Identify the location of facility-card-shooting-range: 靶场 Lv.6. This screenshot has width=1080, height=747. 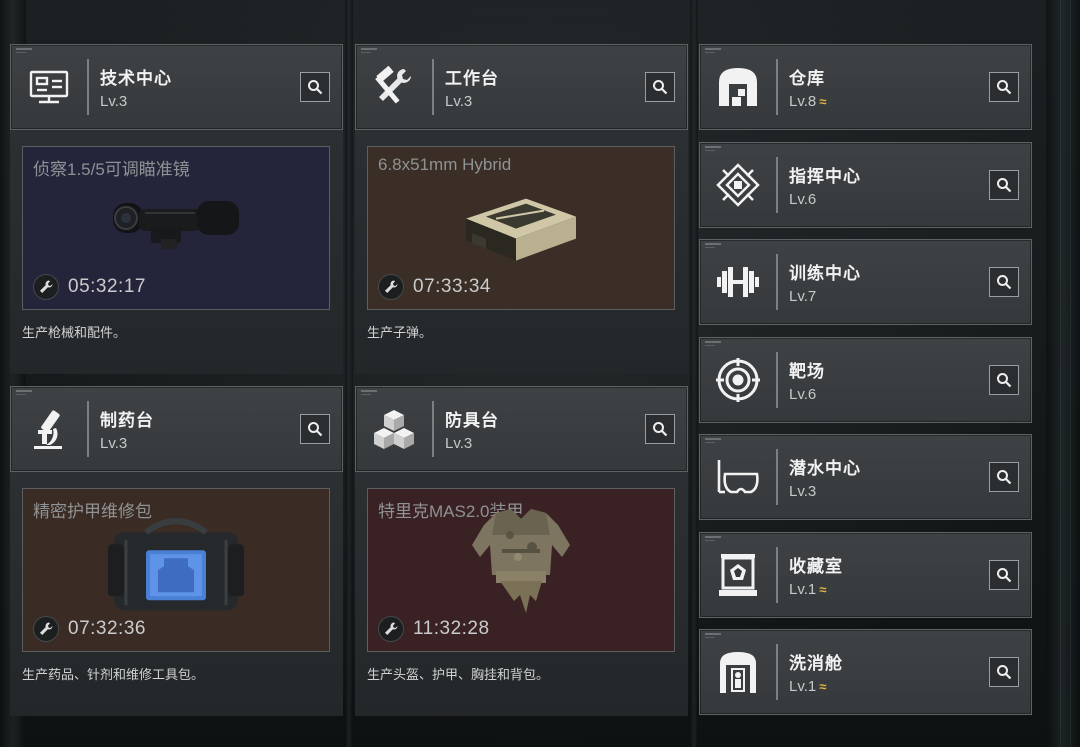
(865, 380).